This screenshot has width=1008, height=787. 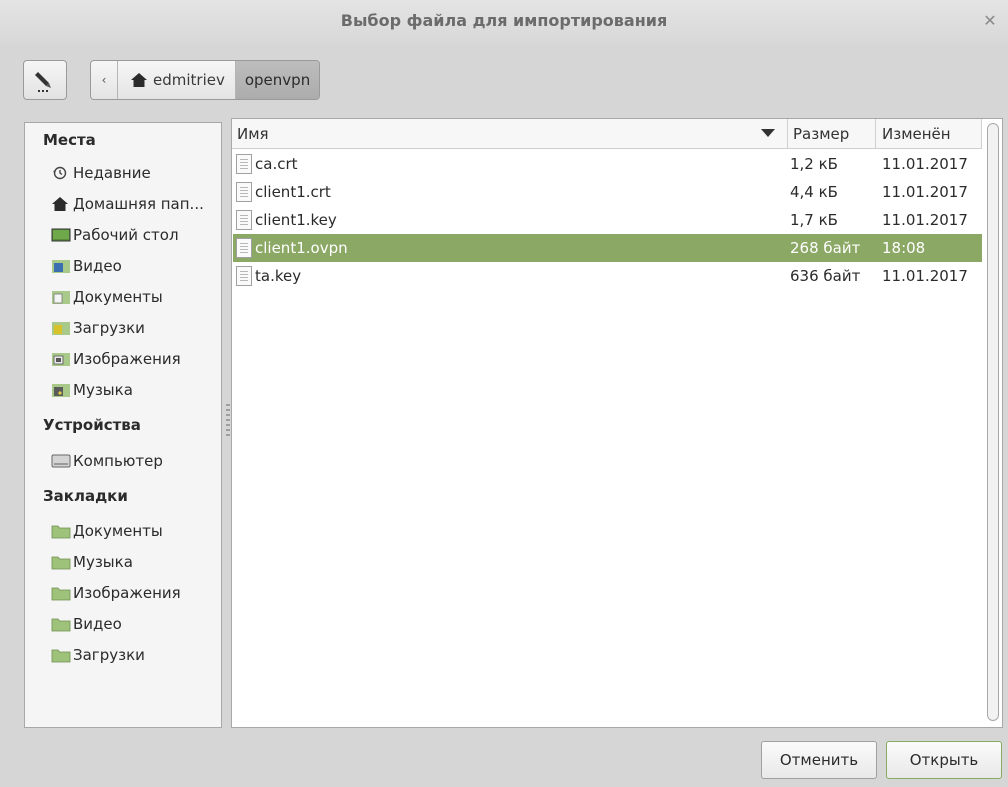 What do you see at coordinates (993, 422) in the screenshot?
I see `vertical-scrollbar` at bounding box center [993, 422].